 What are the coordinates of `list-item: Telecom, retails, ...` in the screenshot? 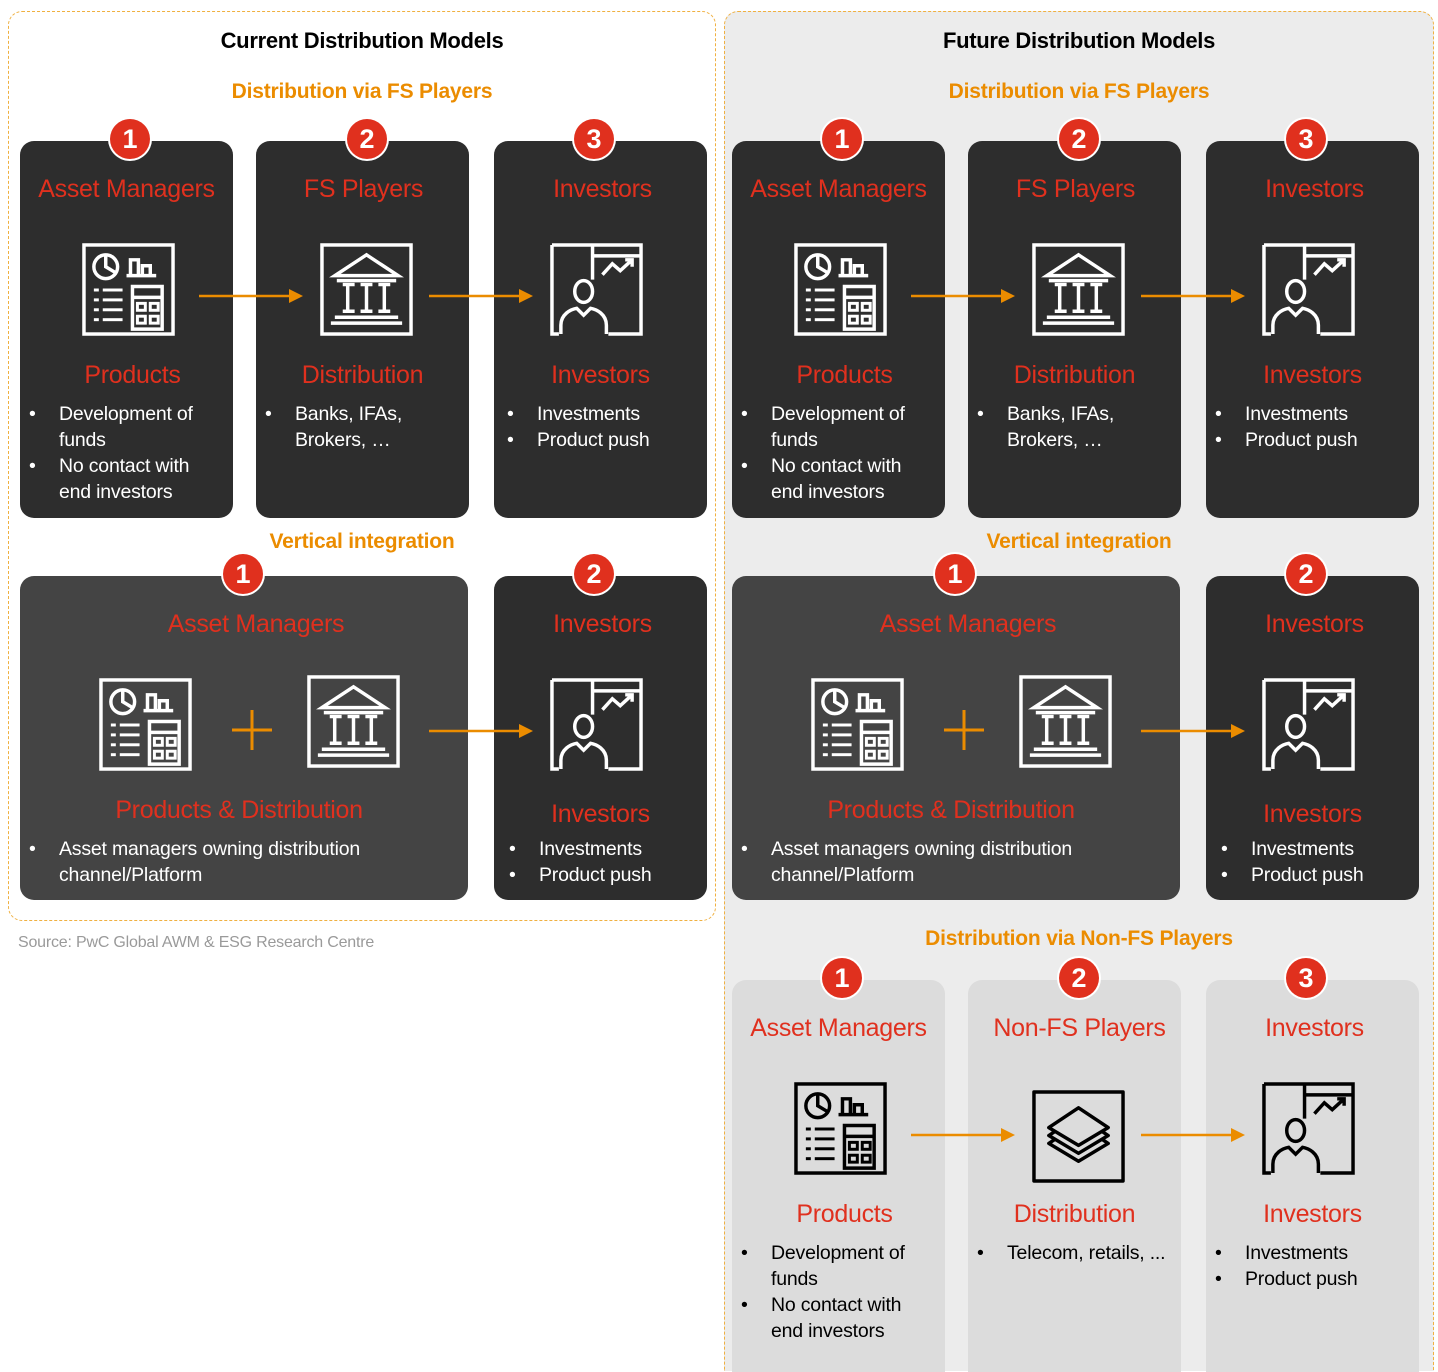 It's located at (1074, 1253).